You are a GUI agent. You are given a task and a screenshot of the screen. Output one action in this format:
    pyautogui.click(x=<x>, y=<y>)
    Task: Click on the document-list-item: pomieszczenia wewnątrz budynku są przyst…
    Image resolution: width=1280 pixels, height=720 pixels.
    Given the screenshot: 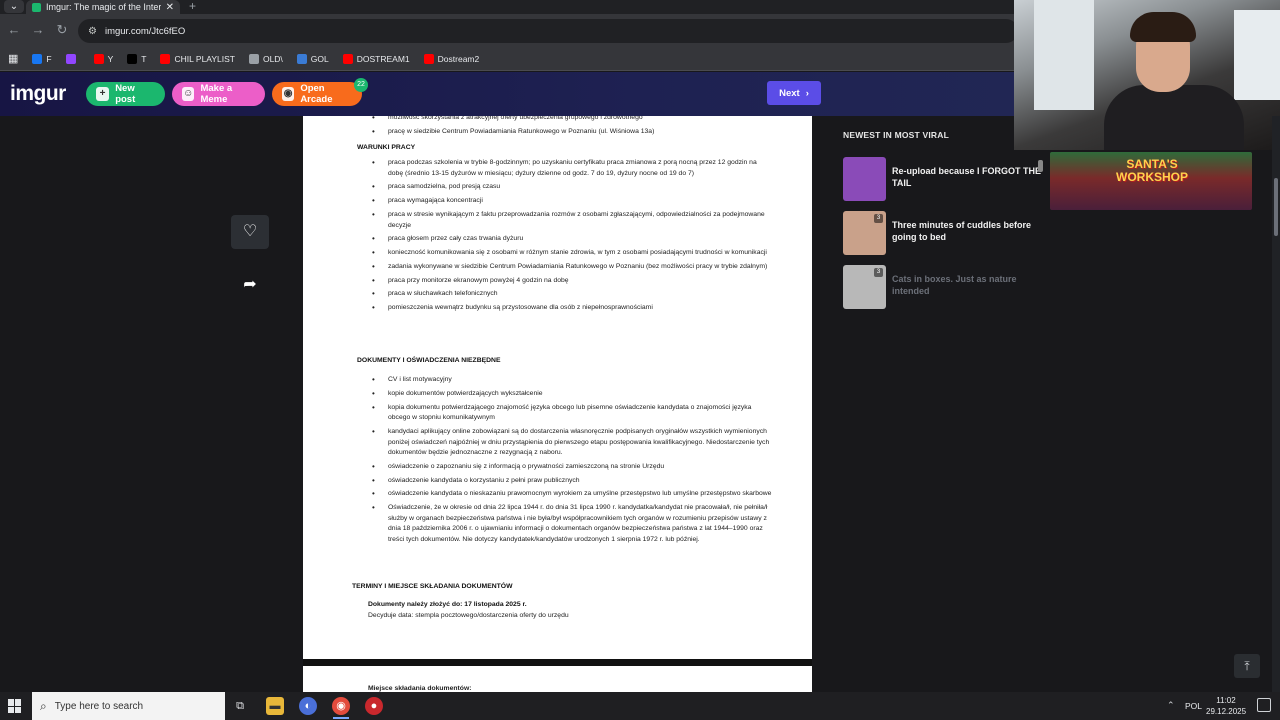 What is the action you would take?
    pyautogui.click(x=568, y=308)
    